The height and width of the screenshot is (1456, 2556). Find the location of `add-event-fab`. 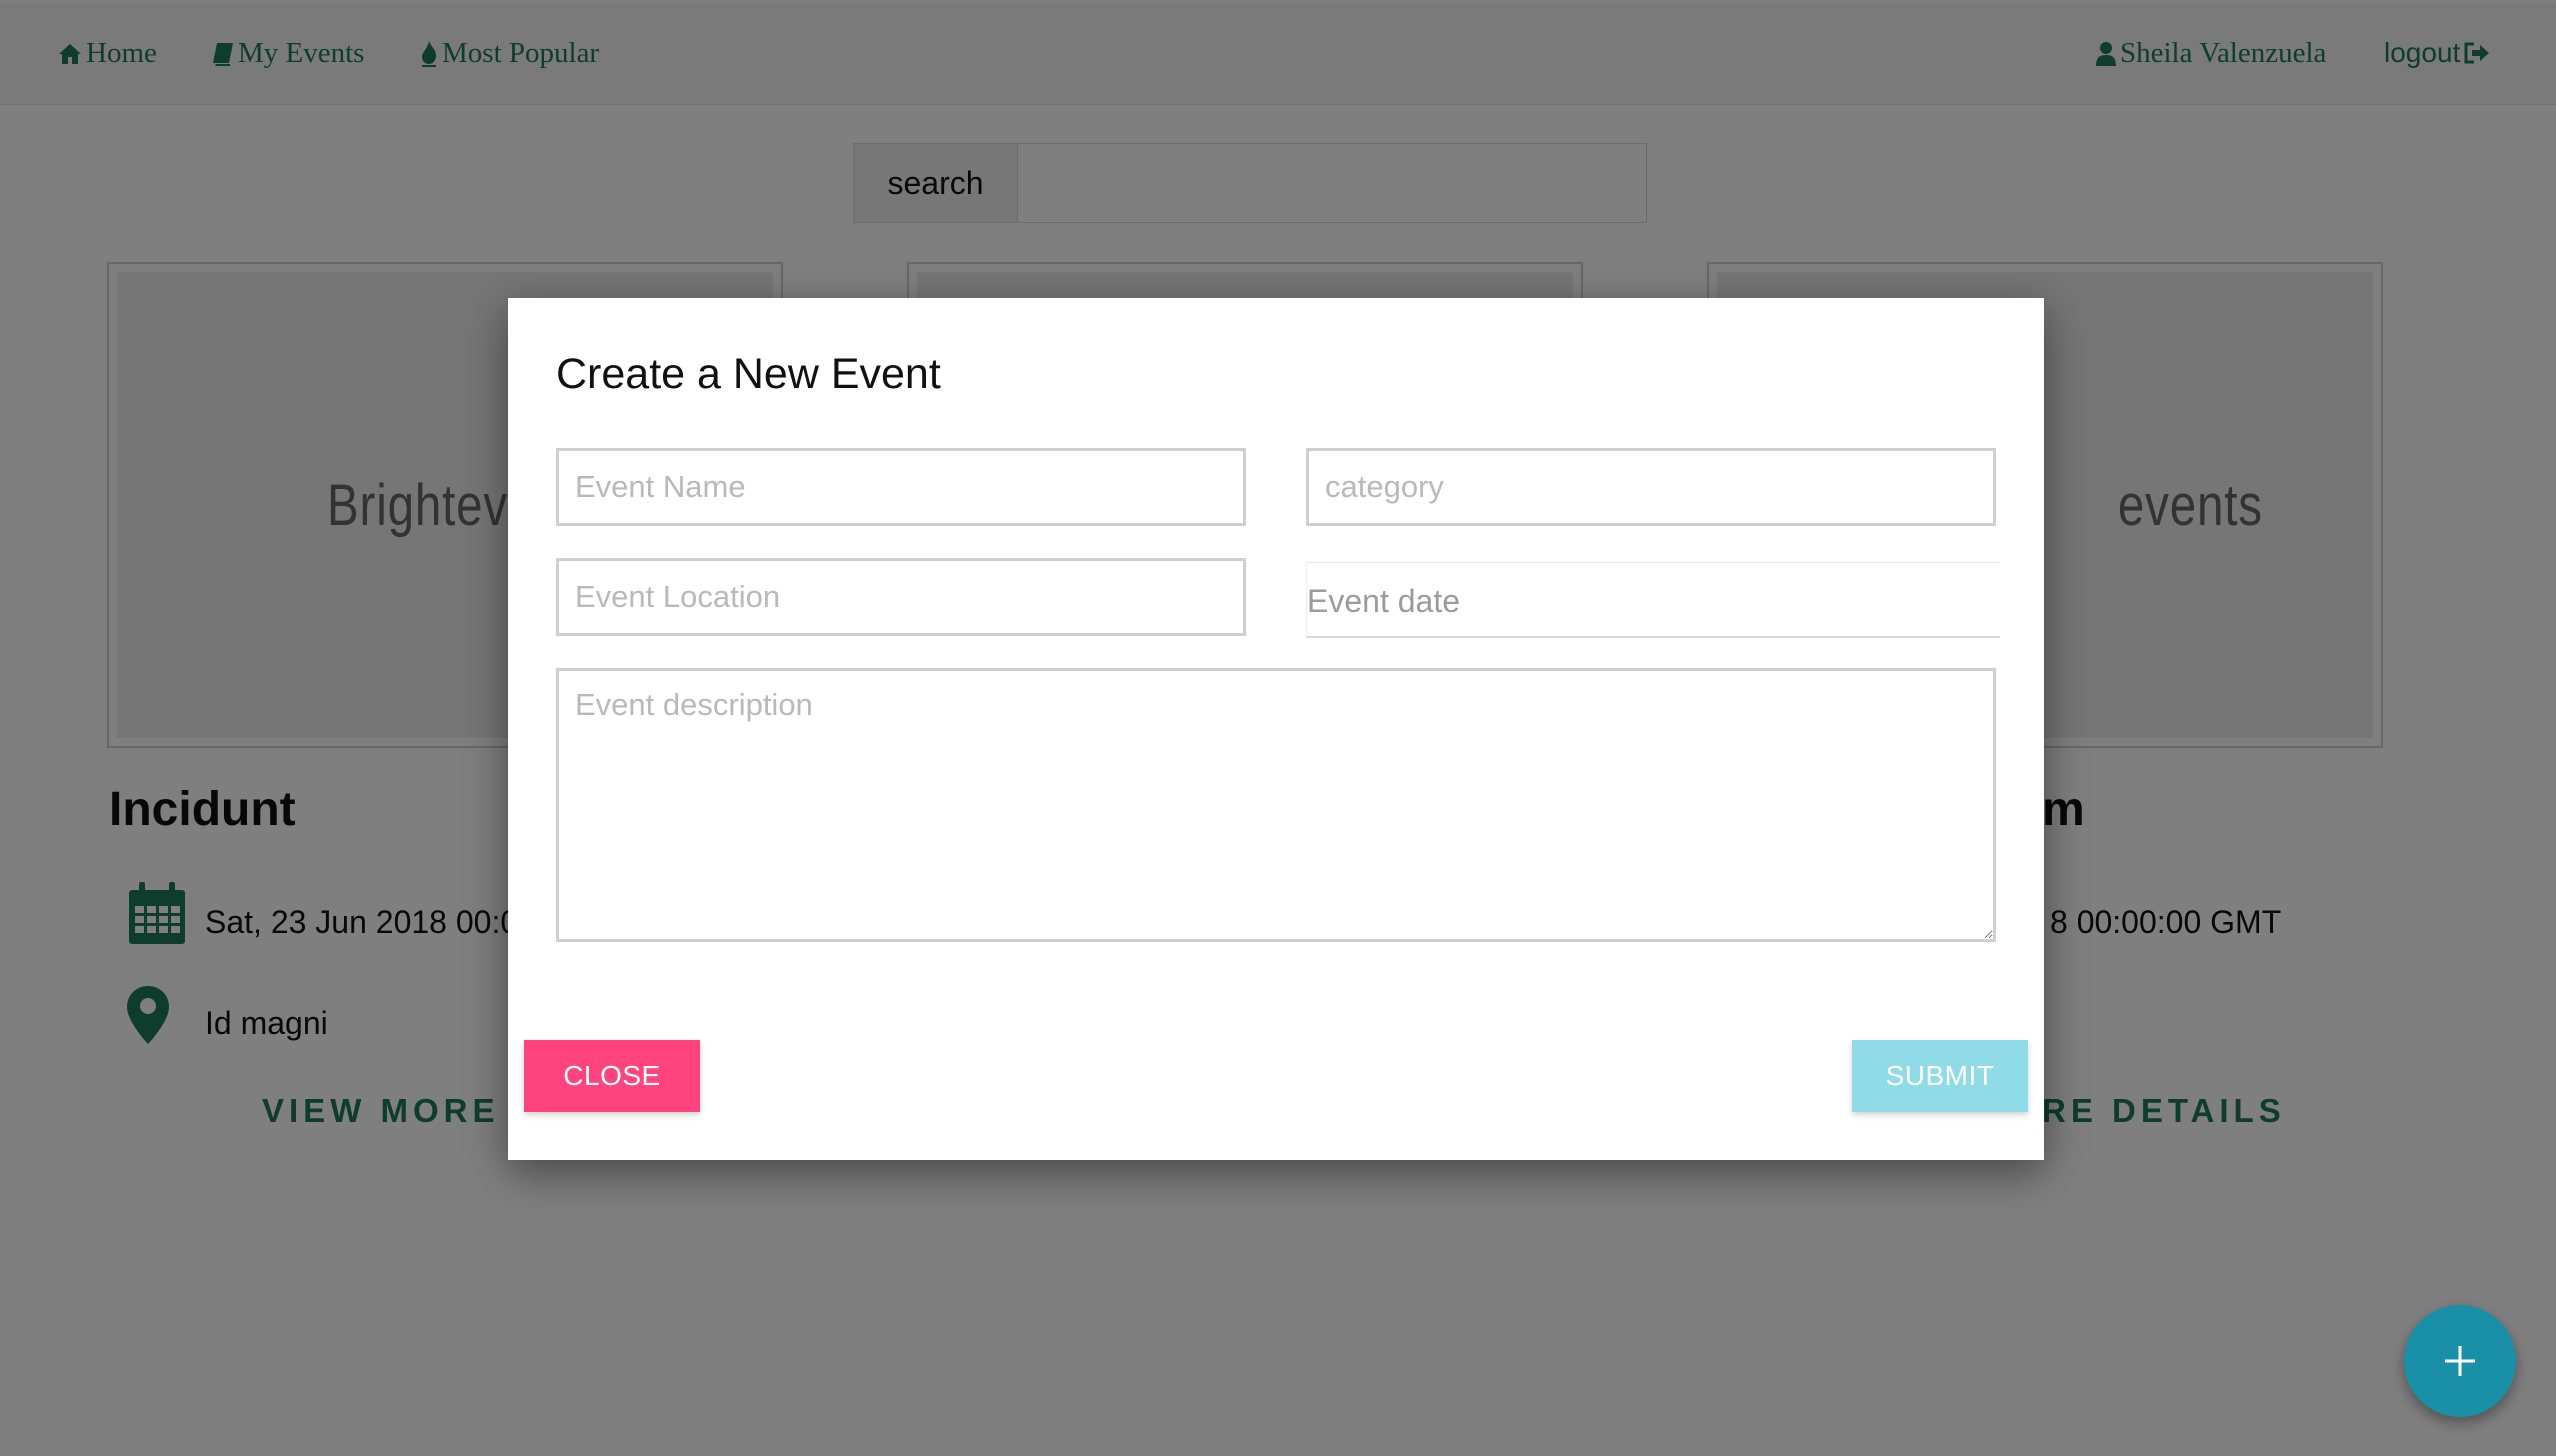

add-event-fab is located at coordinates (2460, 1361).